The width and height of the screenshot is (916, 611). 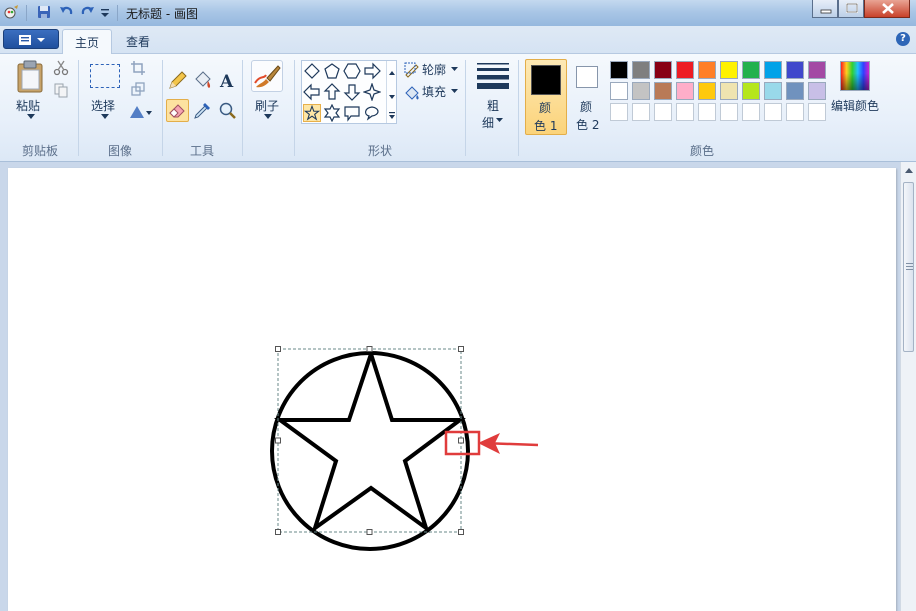 I want to click on select-icon, so click(x=105, y=76).